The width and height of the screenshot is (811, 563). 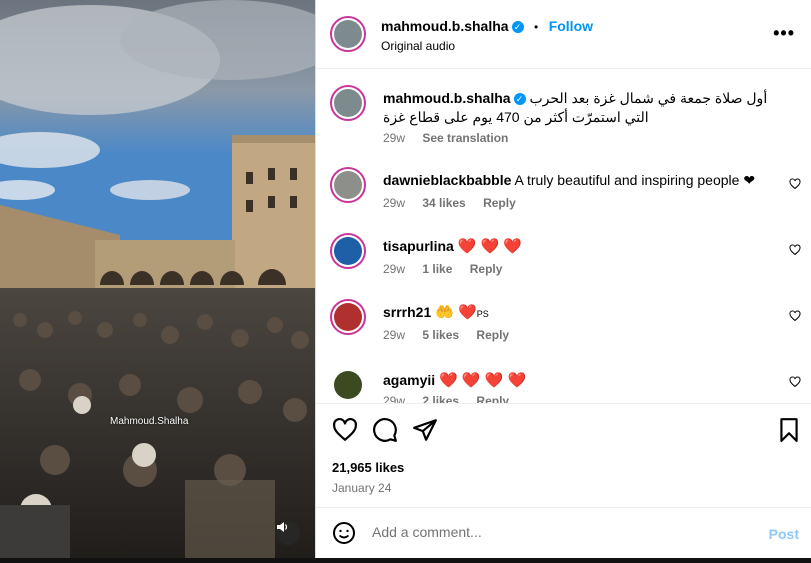 I want to click on comment-item: agamyii ❤️ ❤️ ❤️ ❤️ 29w 2 likes Reply, so click(x=563, y=385).